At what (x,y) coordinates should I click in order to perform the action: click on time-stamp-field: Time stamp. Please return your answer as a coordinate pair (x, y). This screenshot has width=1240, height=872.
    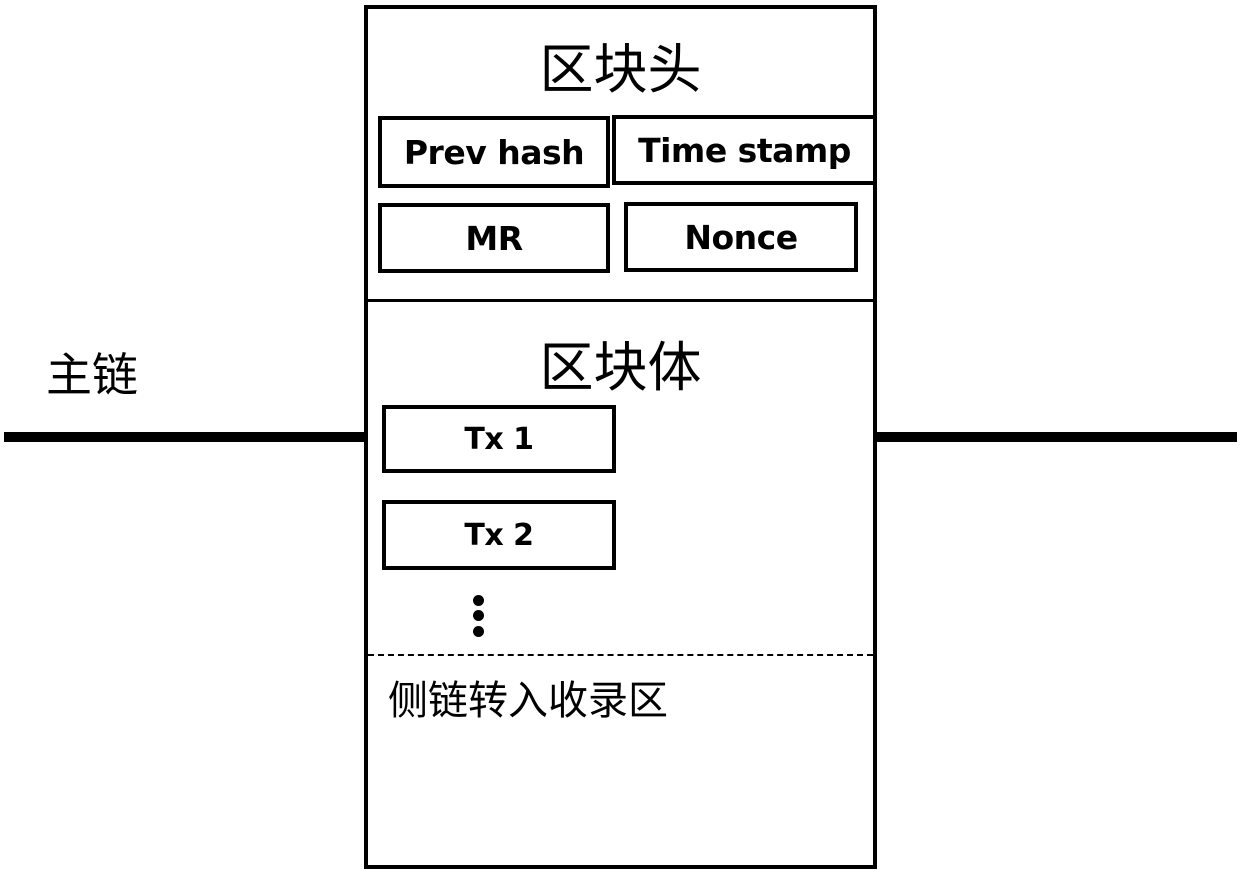
    Looking at the image, I should click on (744, 150).